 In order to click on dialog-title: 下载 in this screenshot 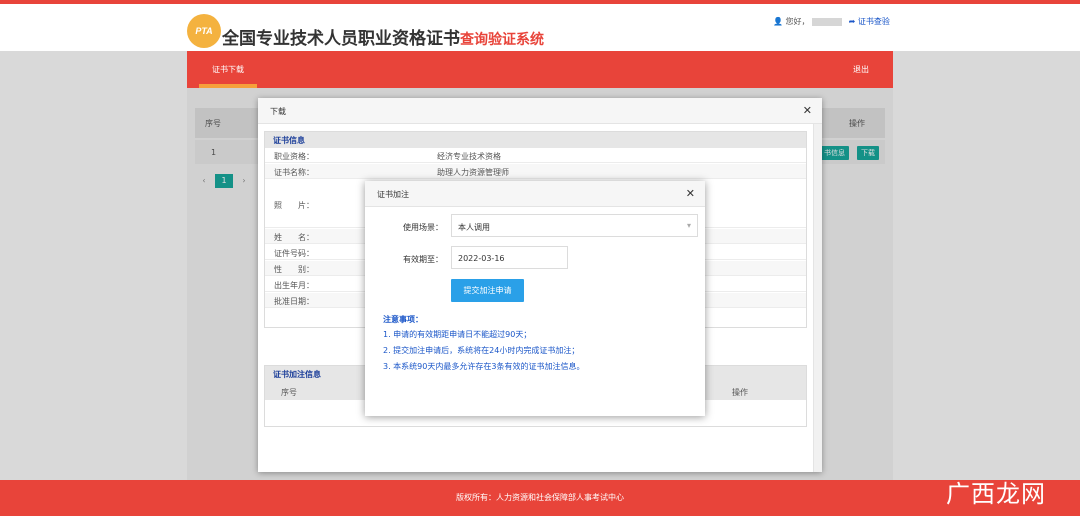, I will do `click(278, 111)`.